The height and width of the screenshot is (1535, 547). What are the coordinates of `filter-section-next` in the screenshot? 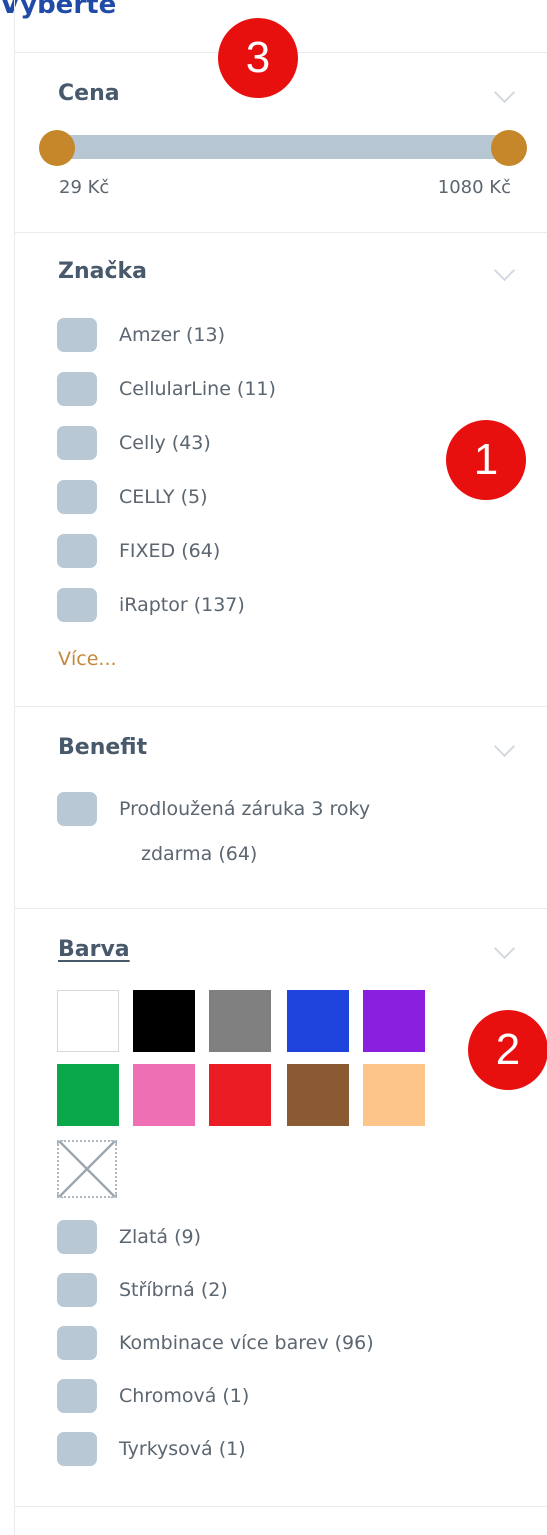 It's located at (281, 1520).